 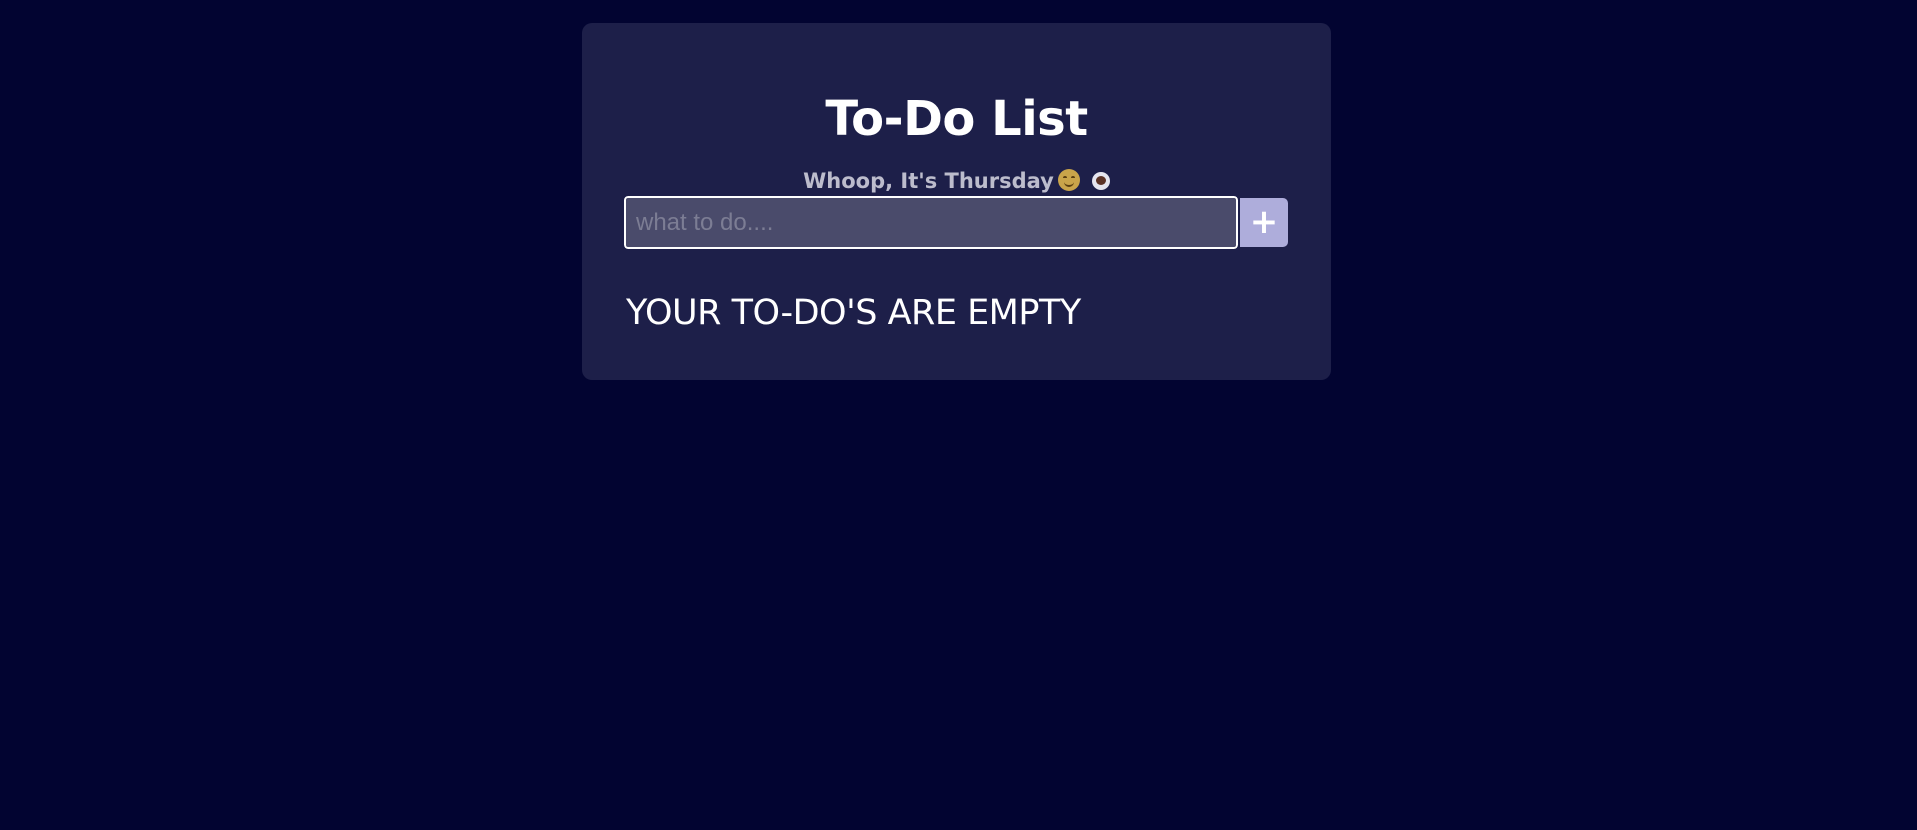 What do you see at coordinates (853, 313) in the screenshot?
I see `empty-list-message: YOUR TO-DO'S ARE EMPTY` at bounding box center [853, 313].